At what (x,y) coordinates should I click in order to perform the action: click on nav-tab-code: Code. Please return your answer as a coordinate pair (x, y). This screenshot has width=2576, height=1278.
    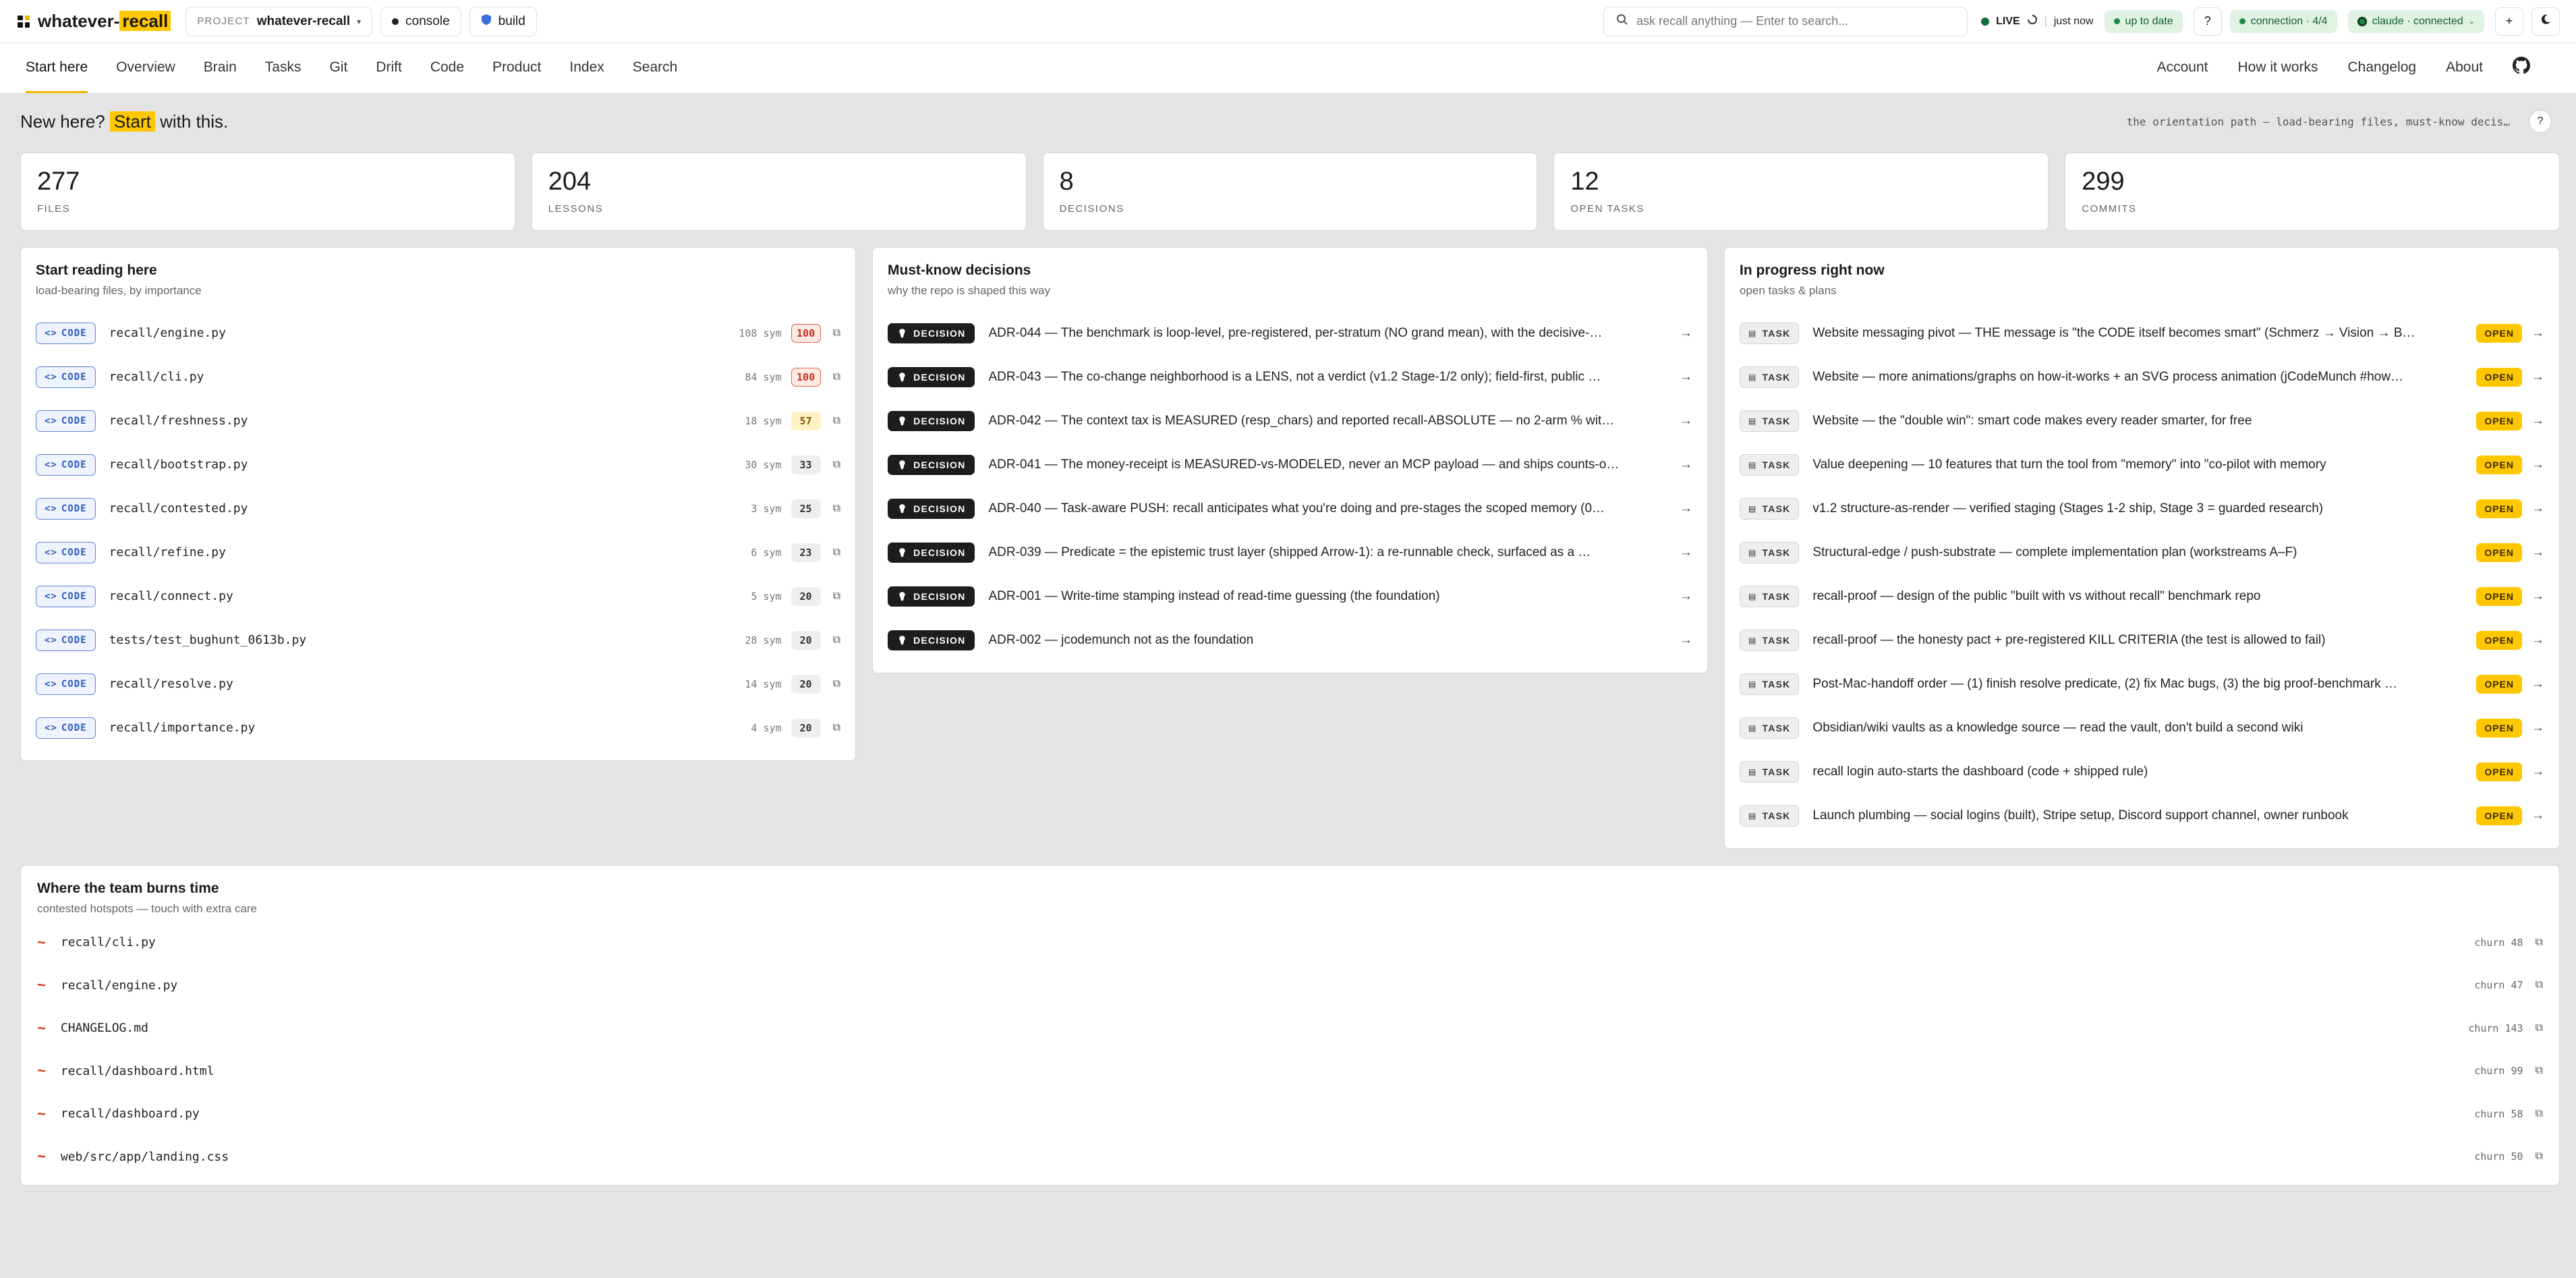
    Looking at the image, I should click on (447, 68).